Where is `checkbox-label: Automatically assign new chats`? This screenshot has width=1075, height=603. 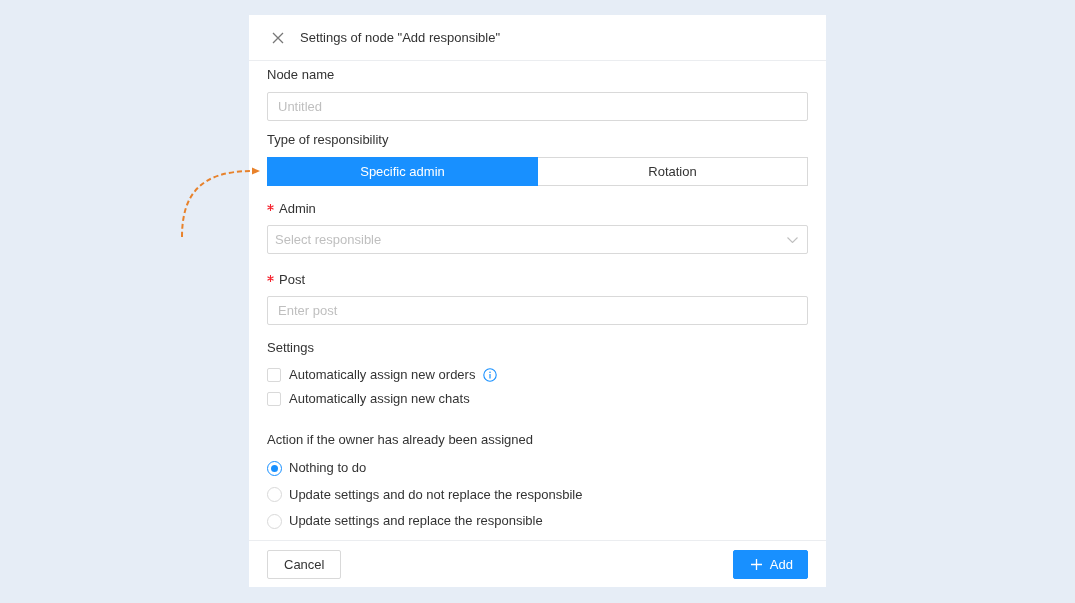
checkbox-label: Automatically assign new chats is located at coordinates (379, 399).